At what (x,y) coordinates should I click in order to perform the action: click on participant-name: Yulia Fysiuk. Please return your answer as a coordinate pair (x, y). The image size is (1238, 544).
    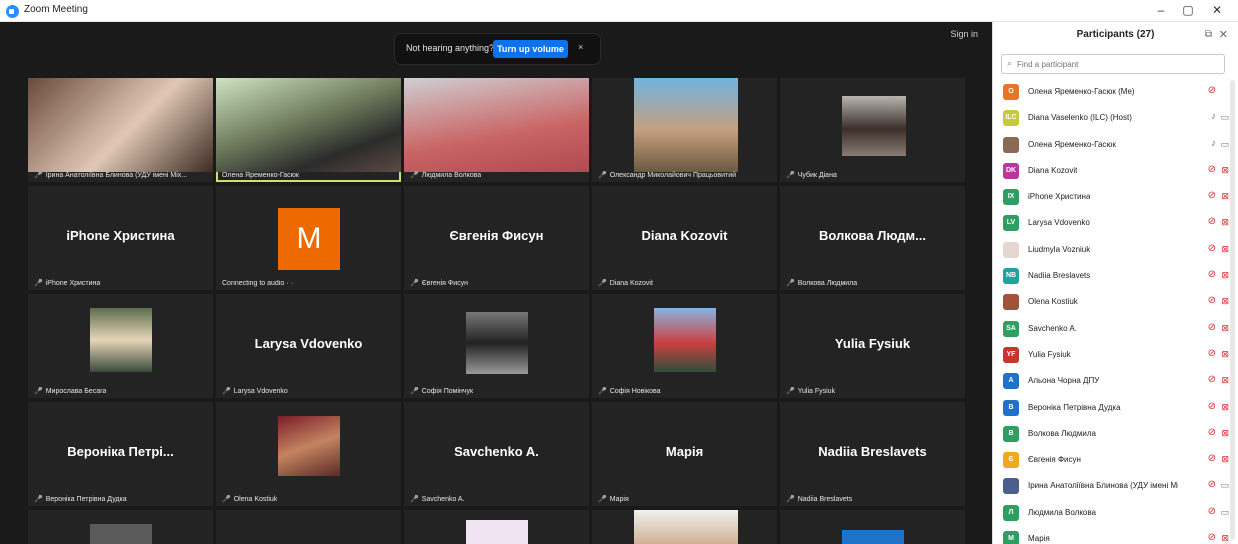
    Looking at the image, I should click on (816, 391).